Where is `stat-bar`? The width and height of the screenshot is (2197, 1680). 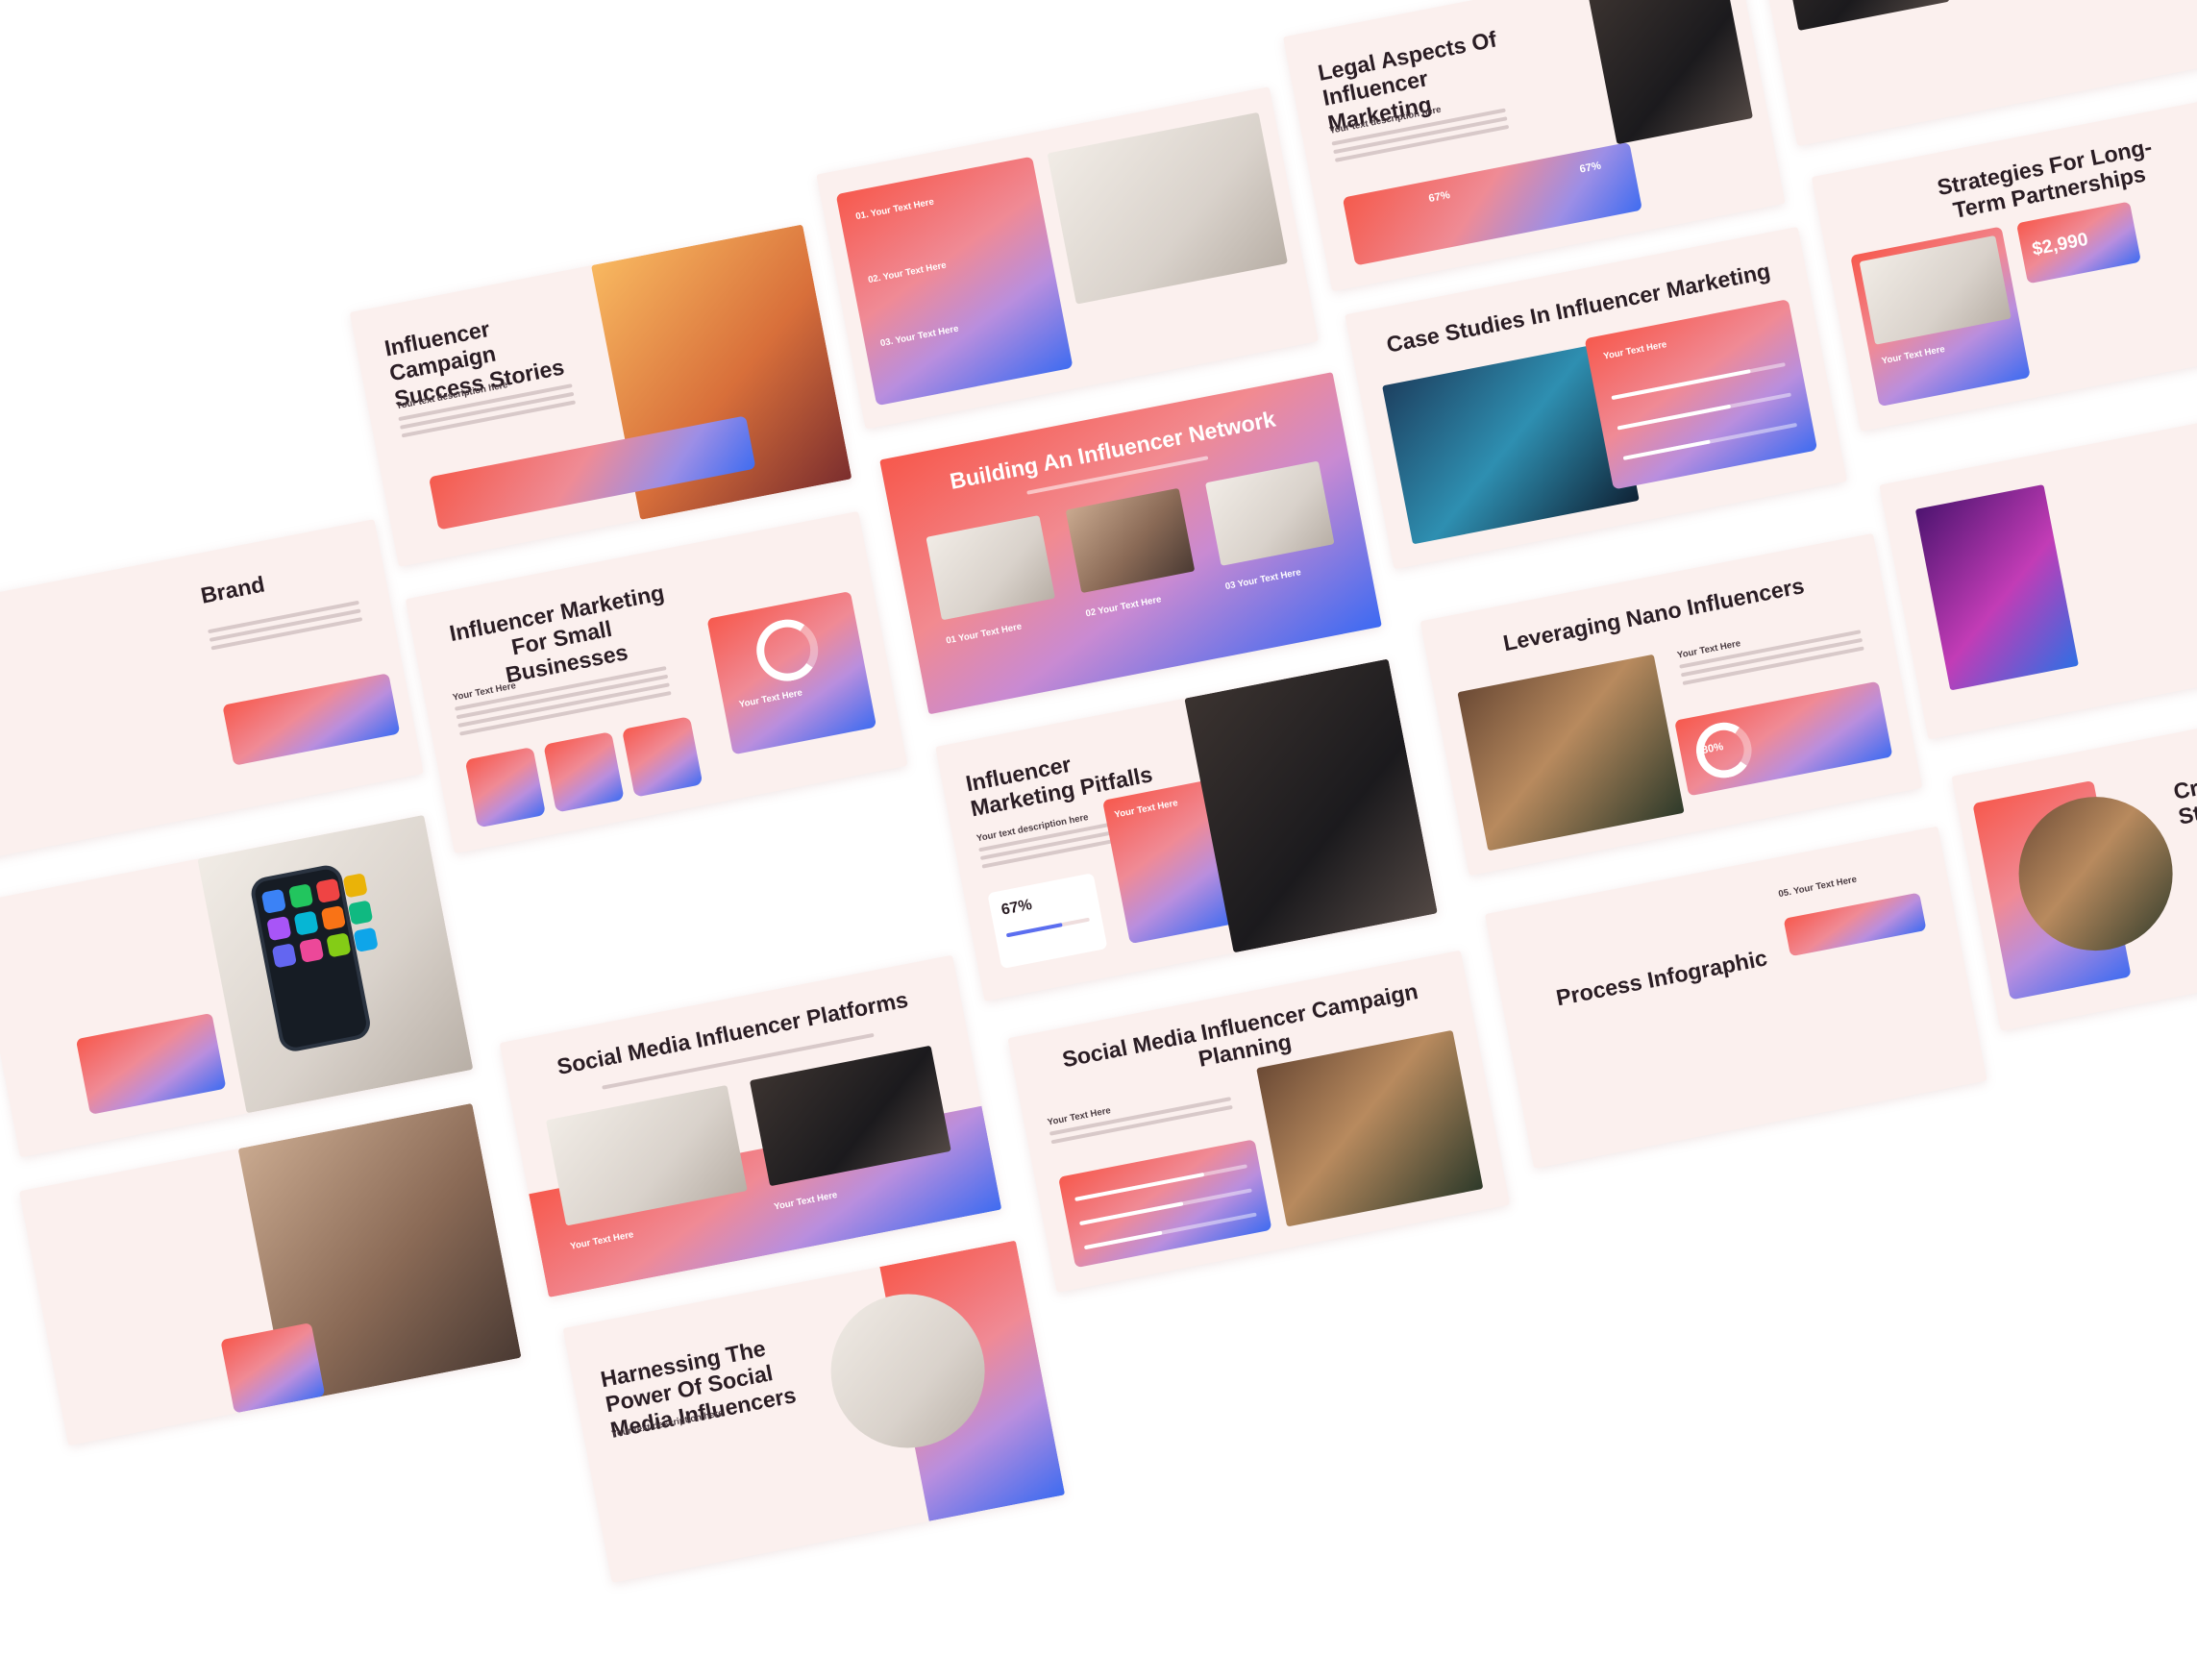 stat-bar is located at coordinates (1047, 928).